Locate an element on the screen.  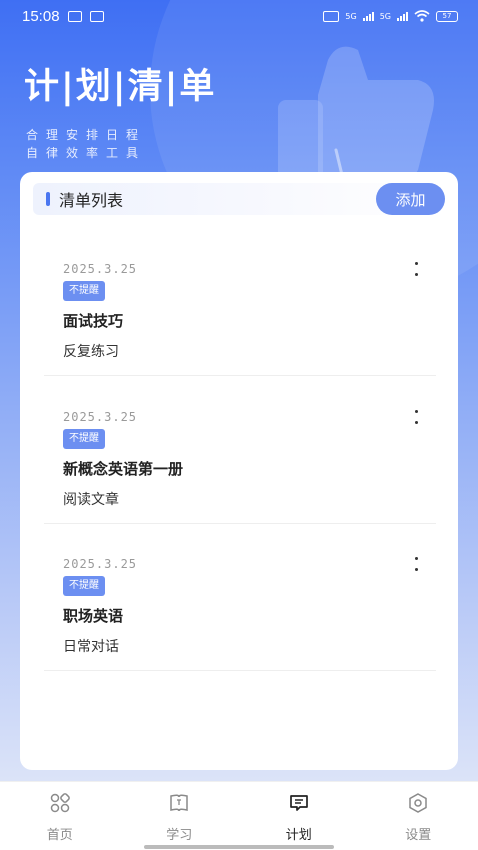
status-time: 15:08 is located at coordinates (41, 16).